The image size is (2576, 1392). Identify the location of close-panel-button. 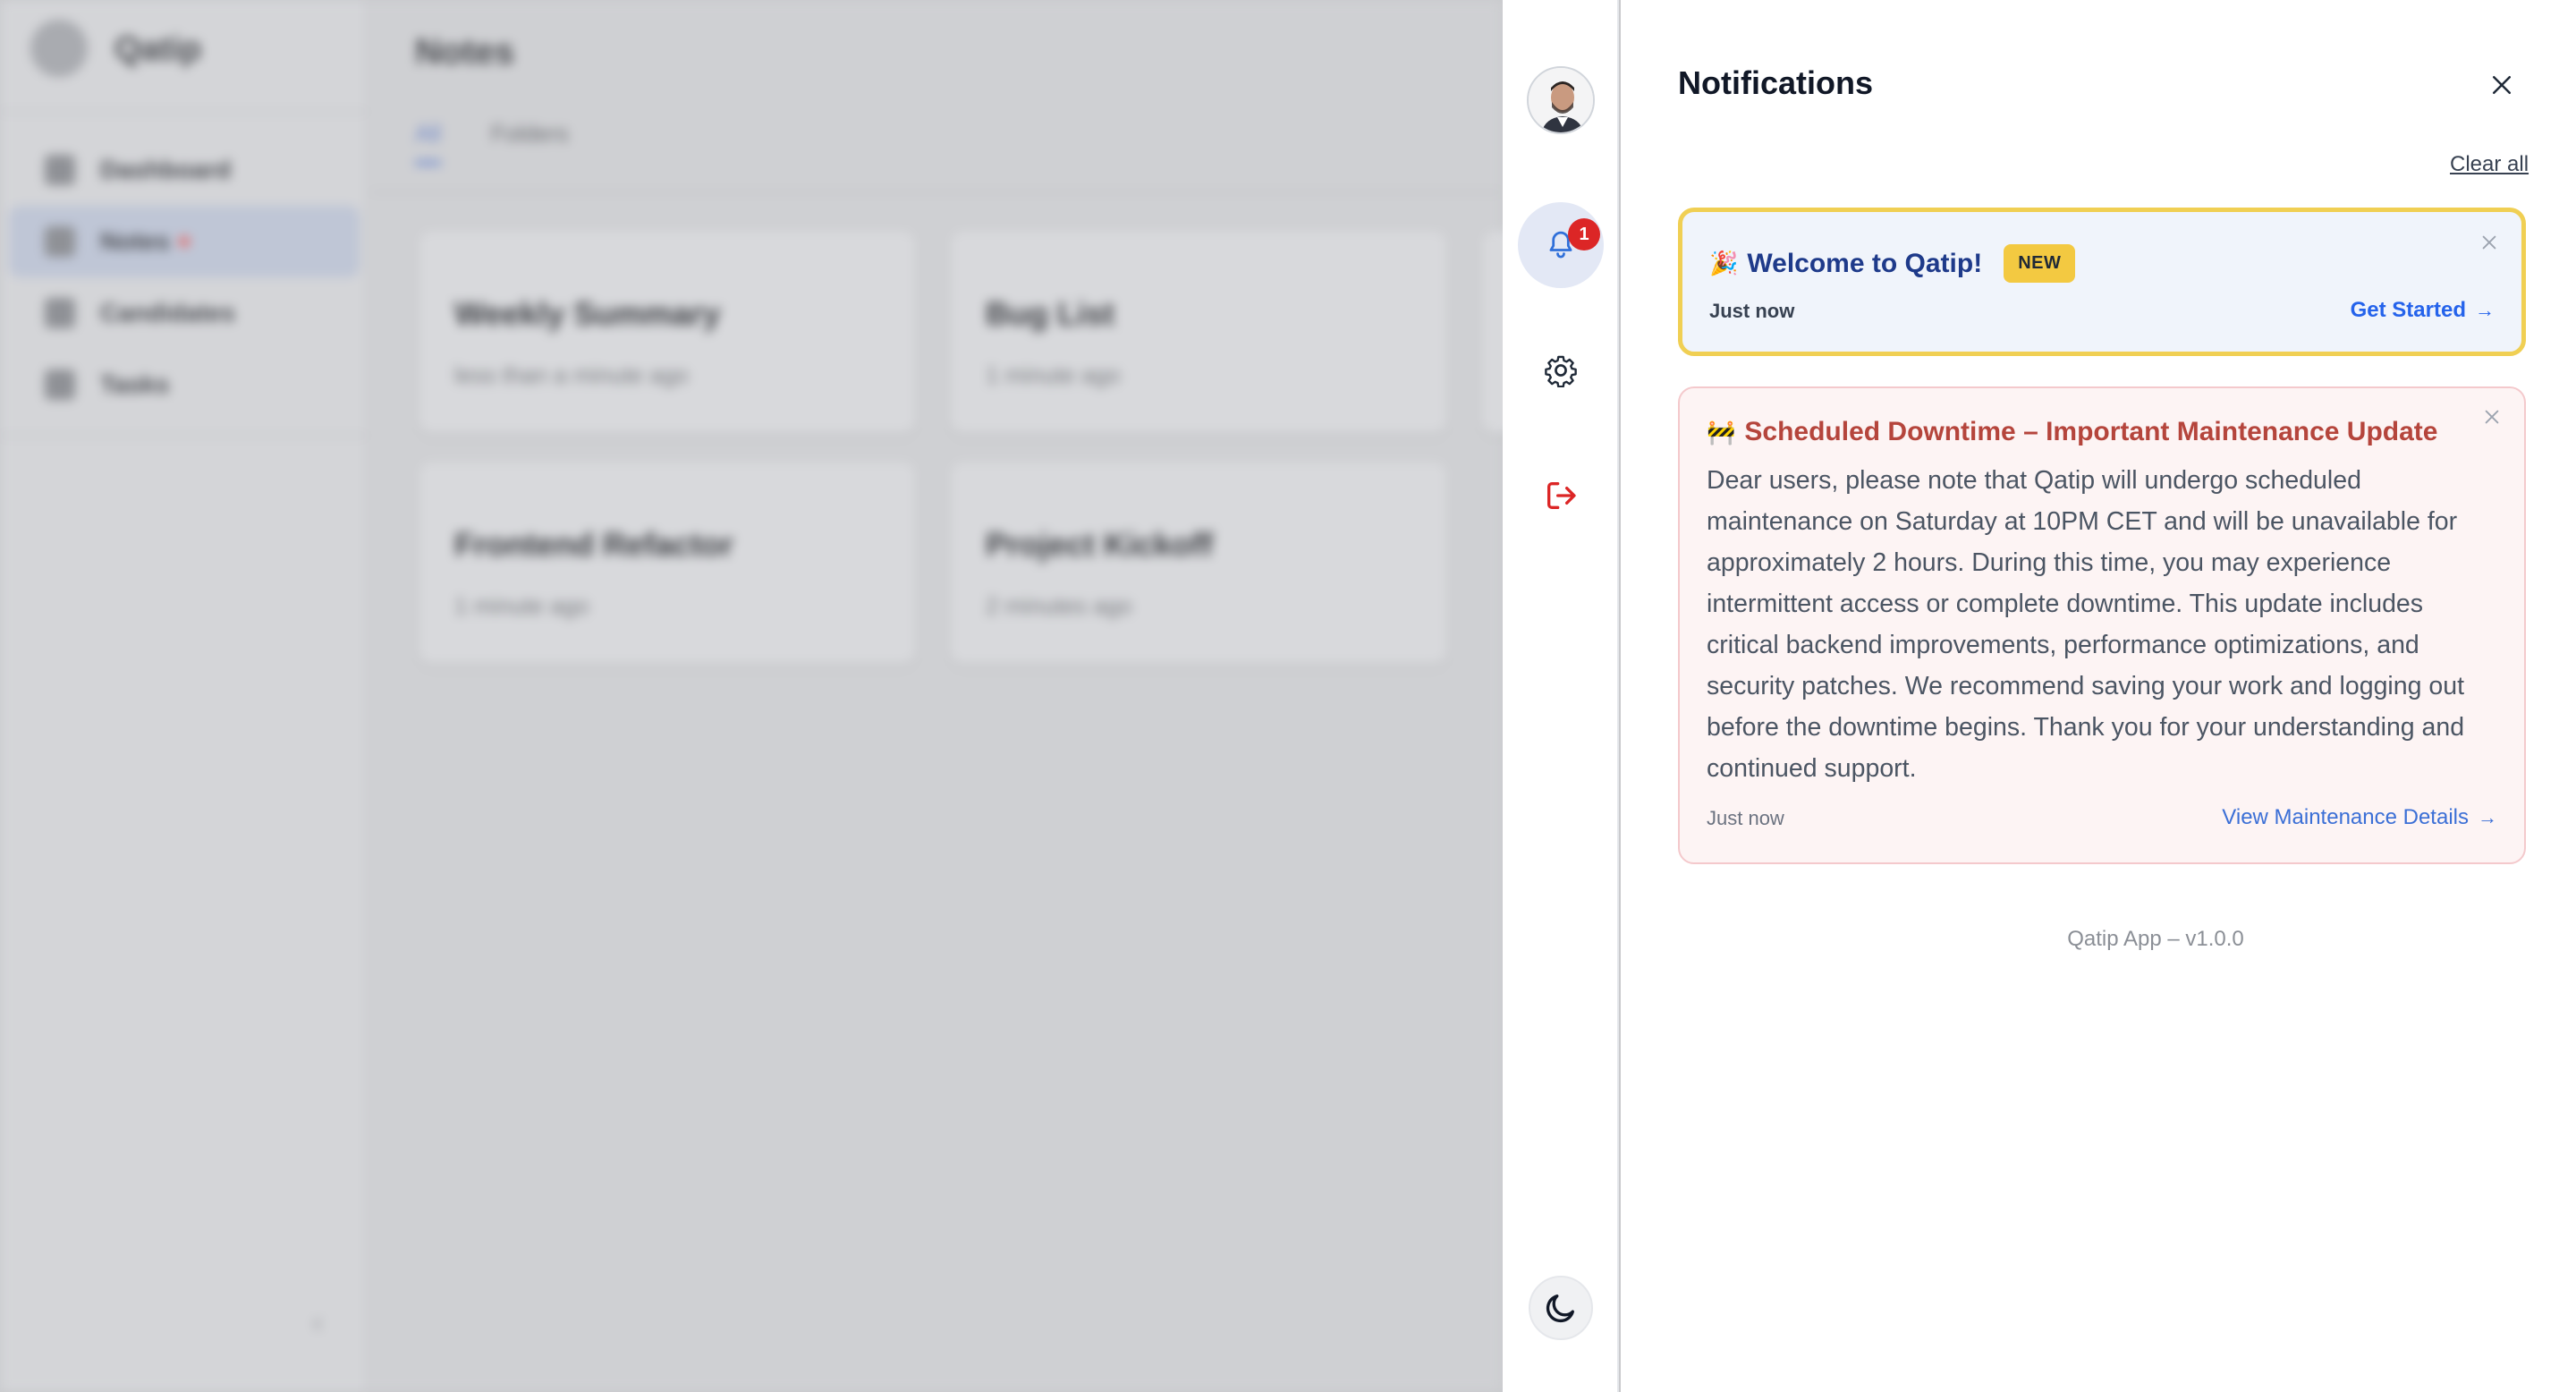
(2501, 85).